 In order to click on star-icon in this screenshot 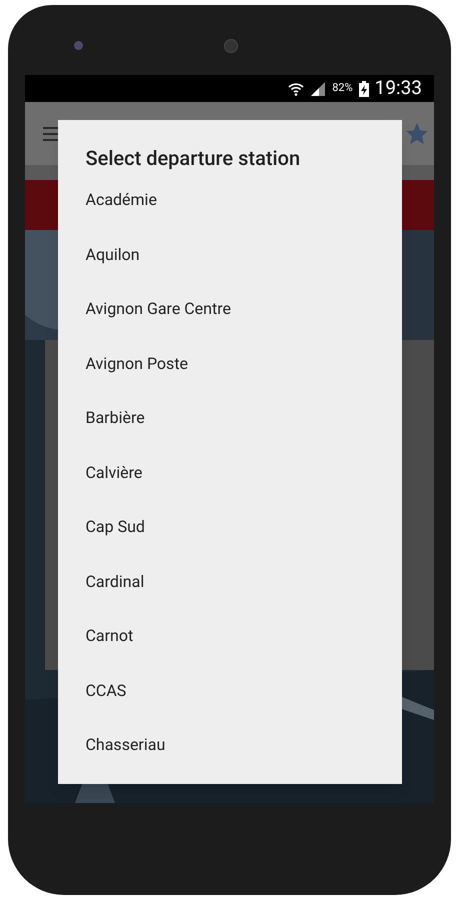, I will do `click(417, 133)`.